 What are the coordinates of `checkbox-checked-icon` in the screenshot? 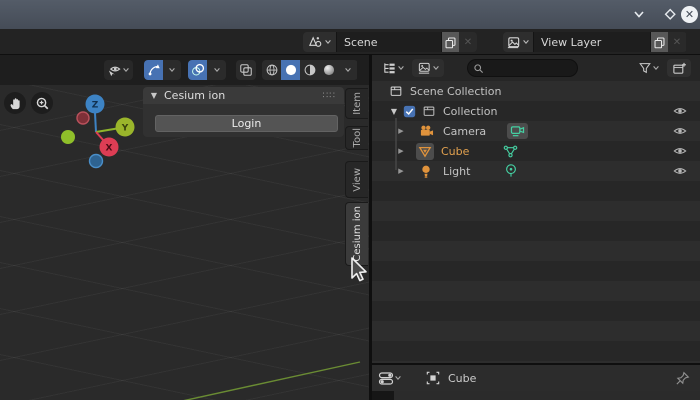 It's located at (409, 111).